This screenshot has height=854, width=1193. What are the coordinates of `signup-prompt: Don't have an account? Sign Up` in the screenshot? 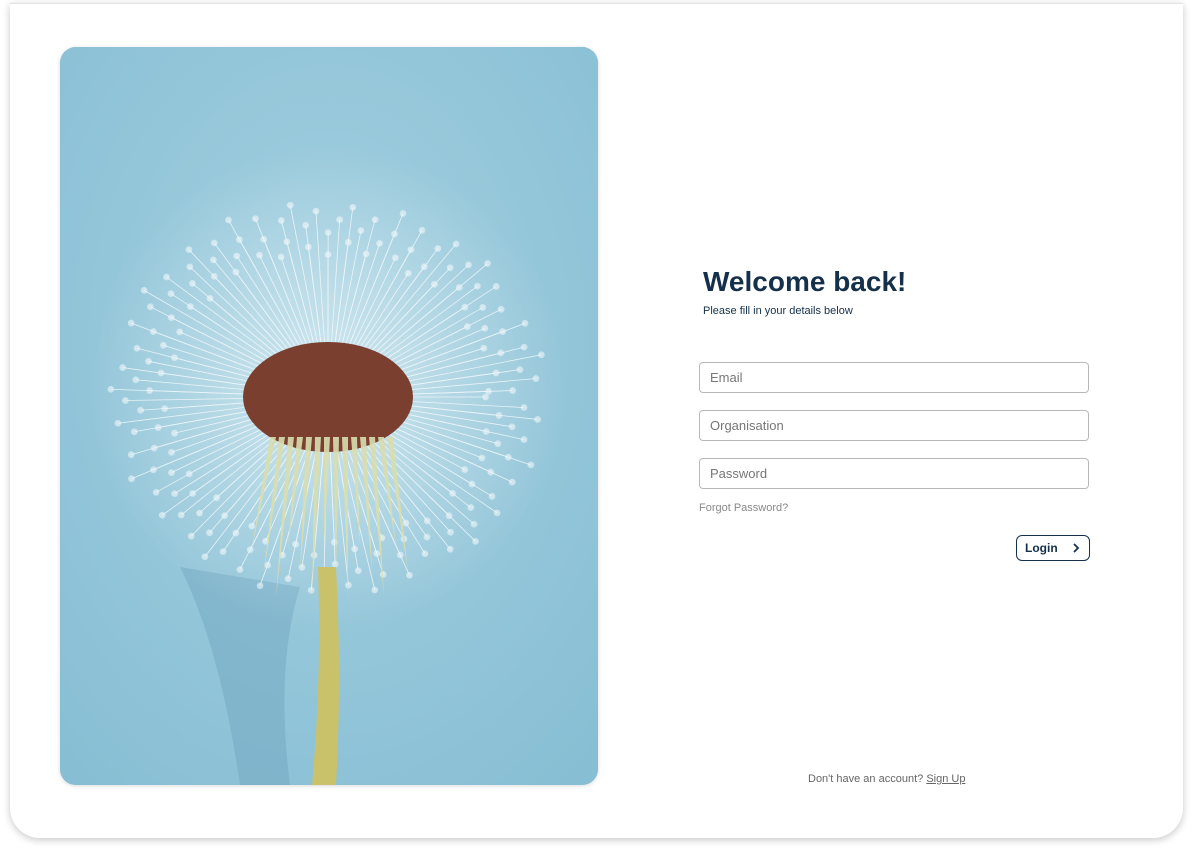 It's located at (886, 779).